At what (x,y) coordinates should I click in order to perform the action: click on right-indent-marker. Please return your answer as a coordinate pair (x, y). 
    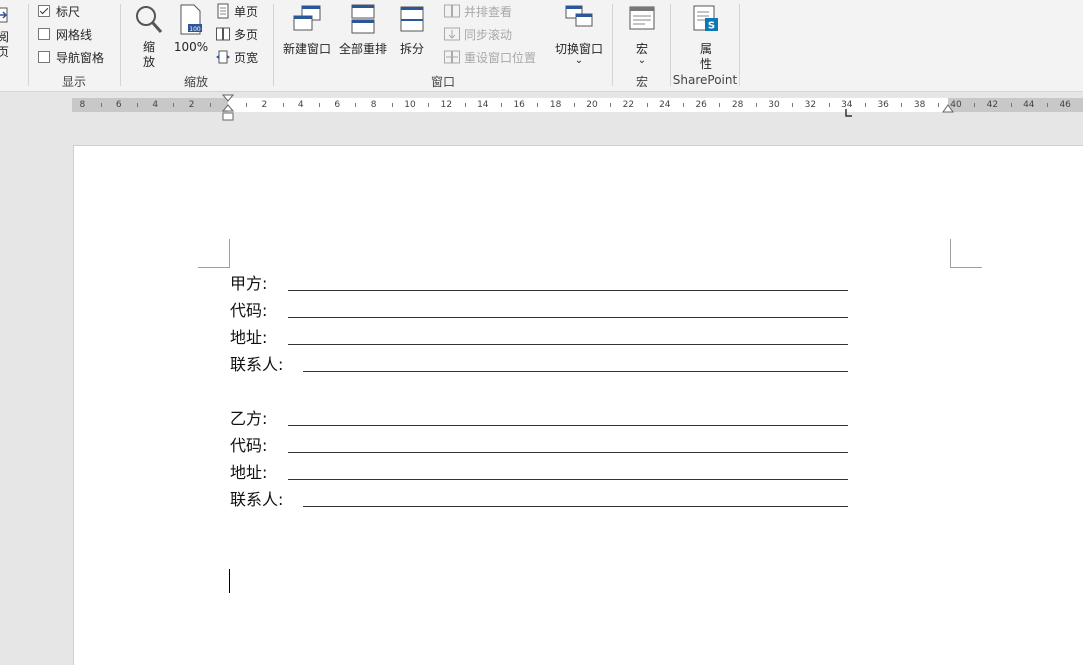
    Looking at the image, I should click on (948, 109).